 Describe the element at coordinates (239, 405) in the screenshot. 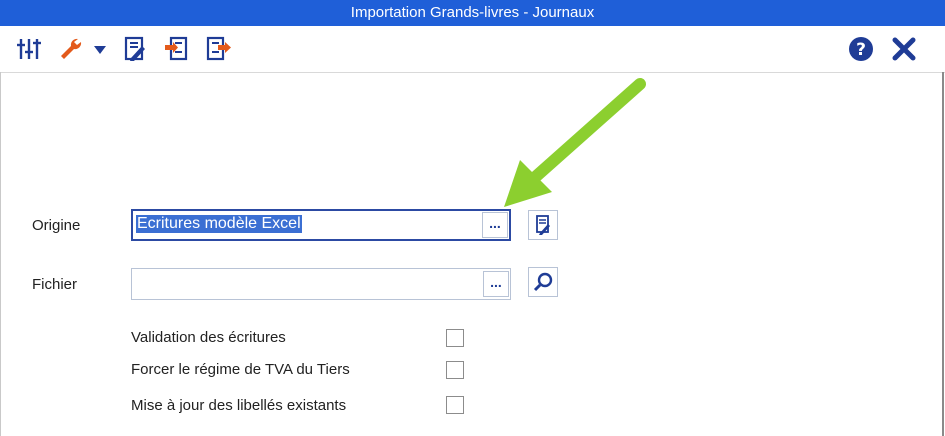

I see `option-label-libelles: Mise à jour des libellés existants` at that location.